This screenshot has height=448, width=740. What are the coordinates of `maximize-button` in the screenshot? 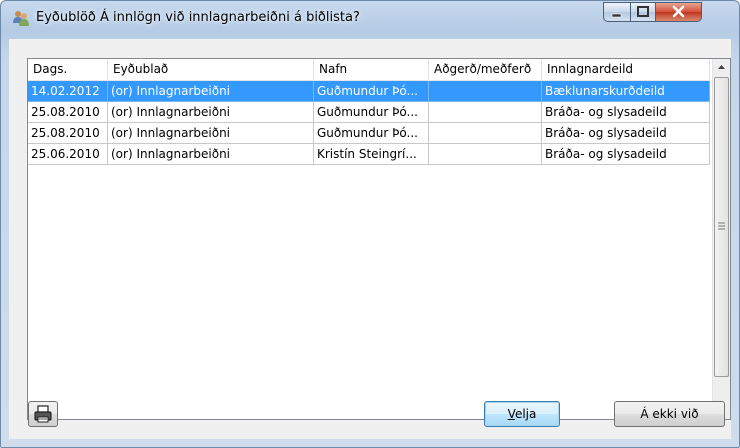 It's located at (643, 12).